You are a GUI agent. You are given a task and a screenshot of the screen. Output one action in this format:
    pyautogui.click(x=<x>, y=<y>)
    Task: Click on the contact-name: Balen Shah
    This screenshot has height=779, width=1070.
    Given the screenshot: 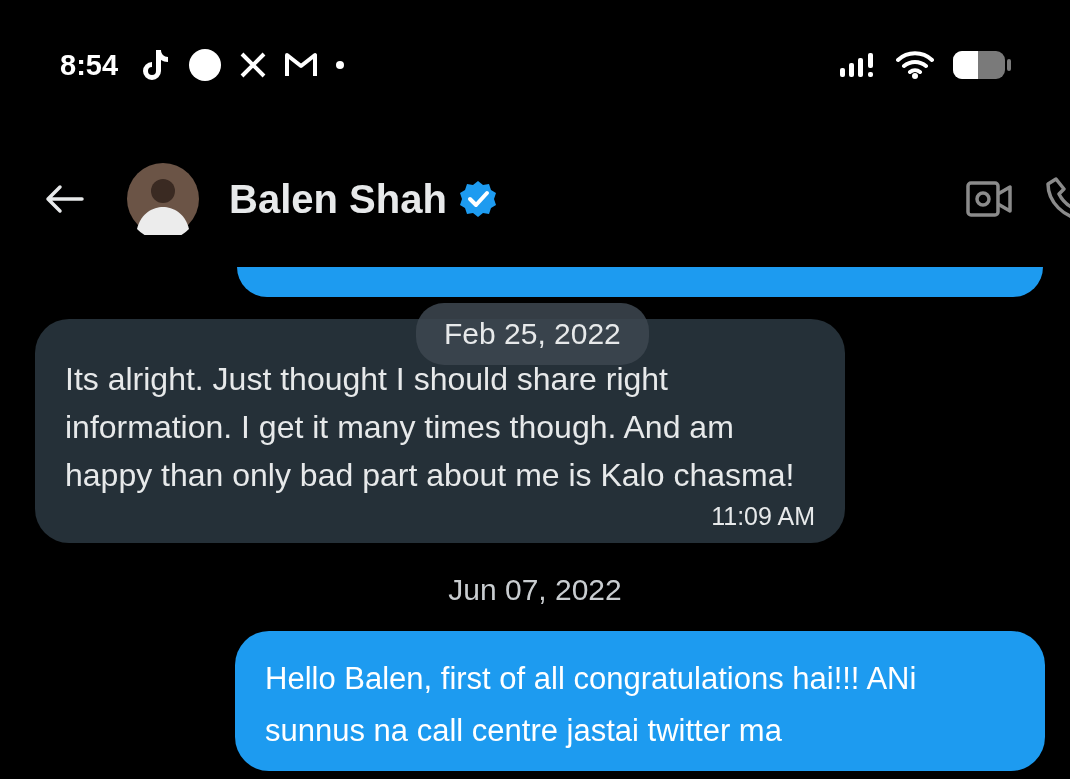 What is the action you would take?
    pyautogui.click(x=338, y=199)
    